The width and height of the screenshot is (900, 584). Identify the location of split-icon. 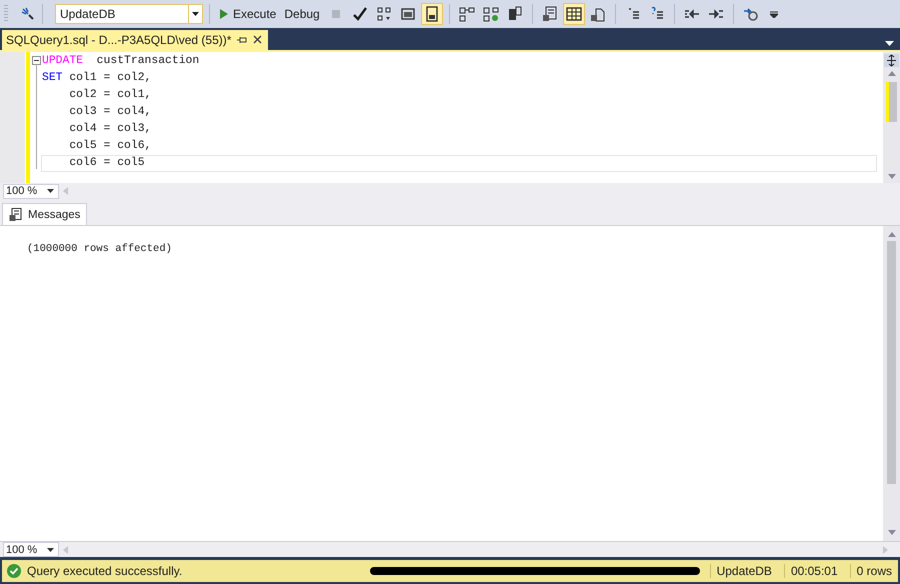
(891, 60).